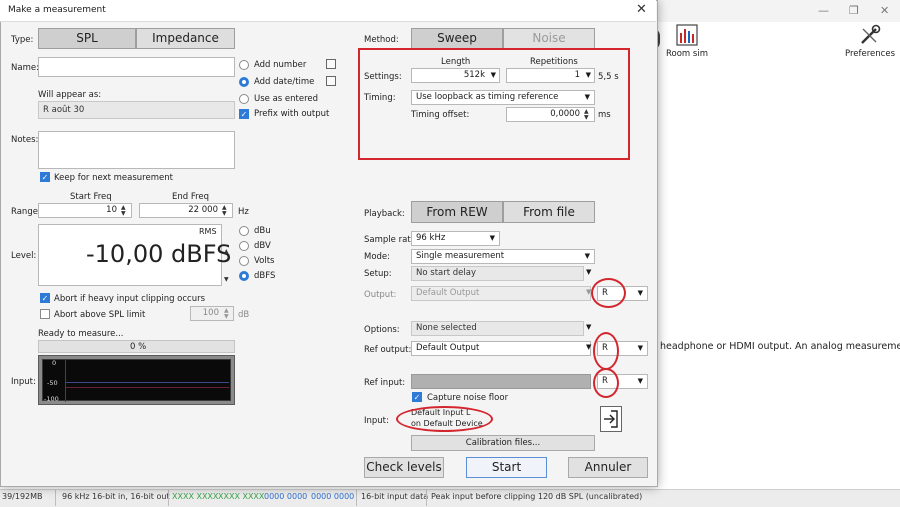 The image size is (900, 507). What do you see at coordinates (457, 212) in the screenshot?
I see `from-rew-button: From REW` at bounding box center [457, 212].